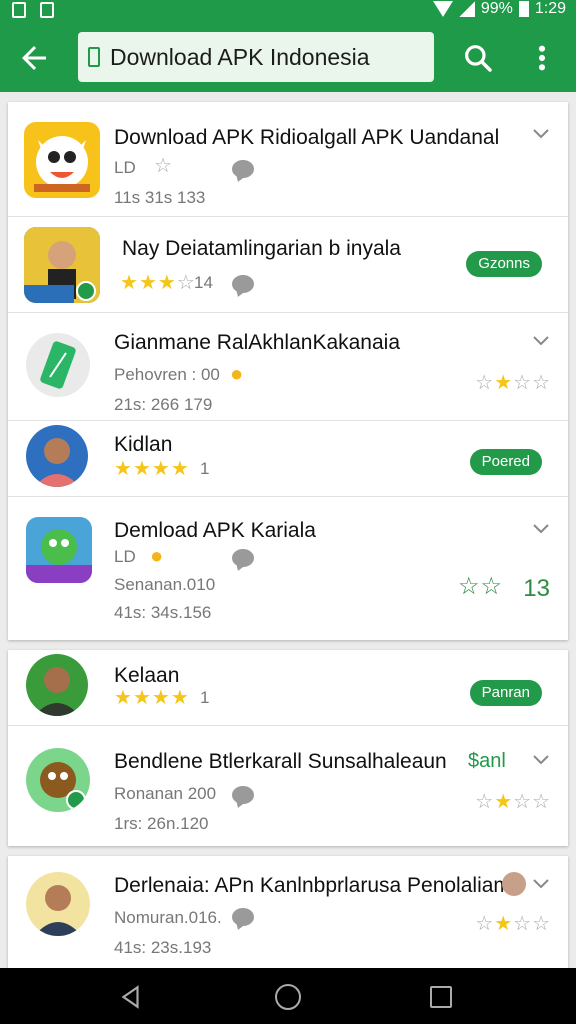 The height and width of the screenshot is (1024, 576). Describe the element at coordinates (307, 137) in the screenshot. I see `app-title: Download APK Ridioalgall APK Uandanal` at that location.